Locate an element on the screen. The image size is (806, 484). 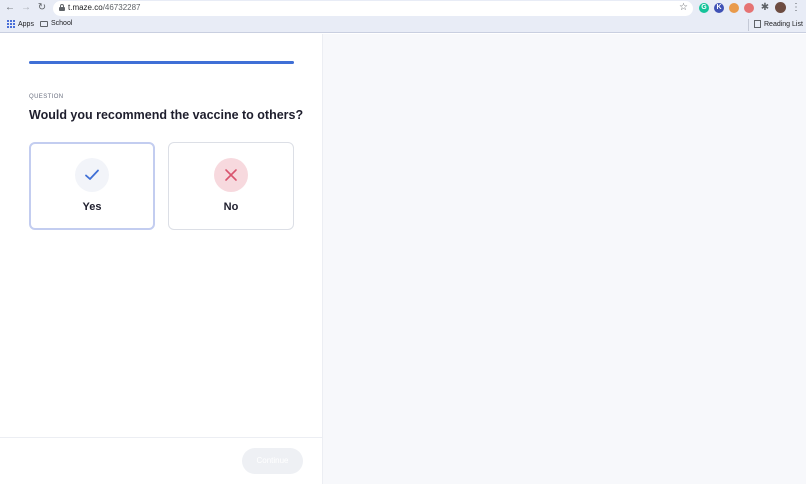
url-text: t.maze.co/46732287 is located at coordinates (104, 7).